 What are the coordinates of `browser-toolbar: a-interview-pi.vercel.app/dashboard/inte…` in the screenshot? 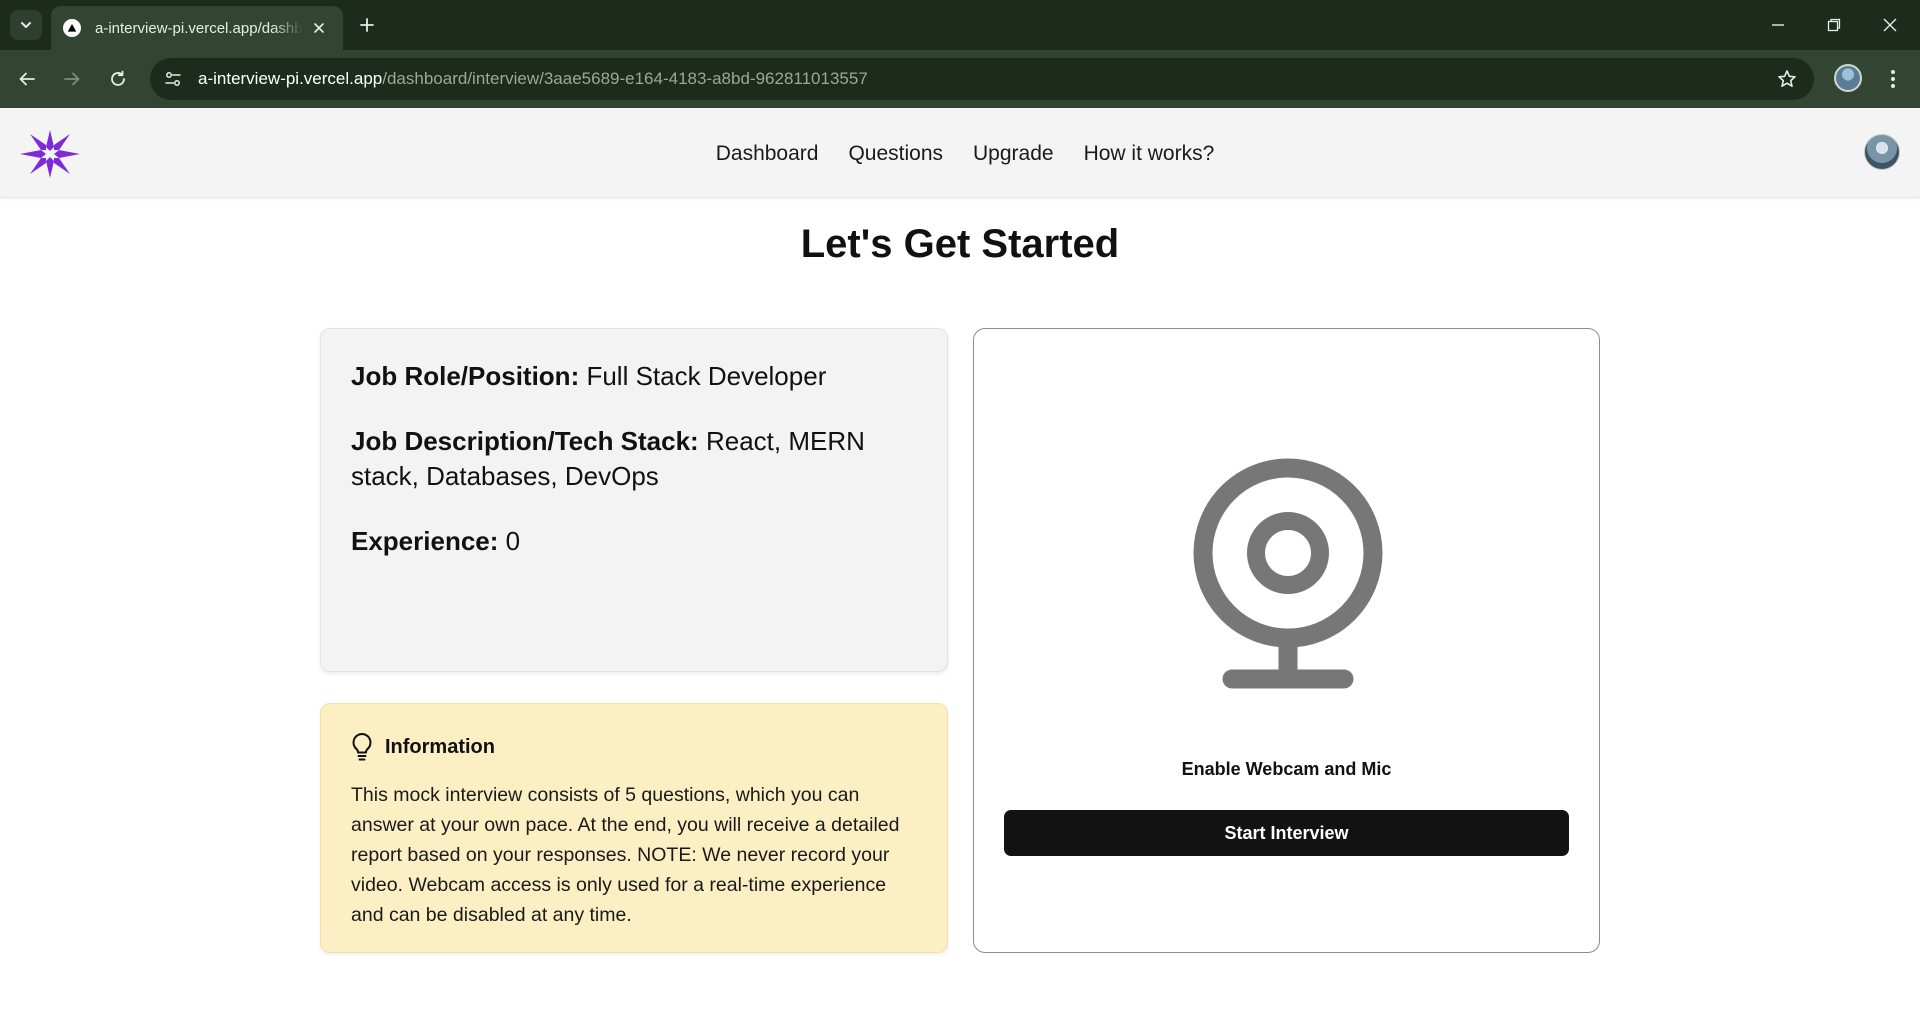 It's located at (960, 79).